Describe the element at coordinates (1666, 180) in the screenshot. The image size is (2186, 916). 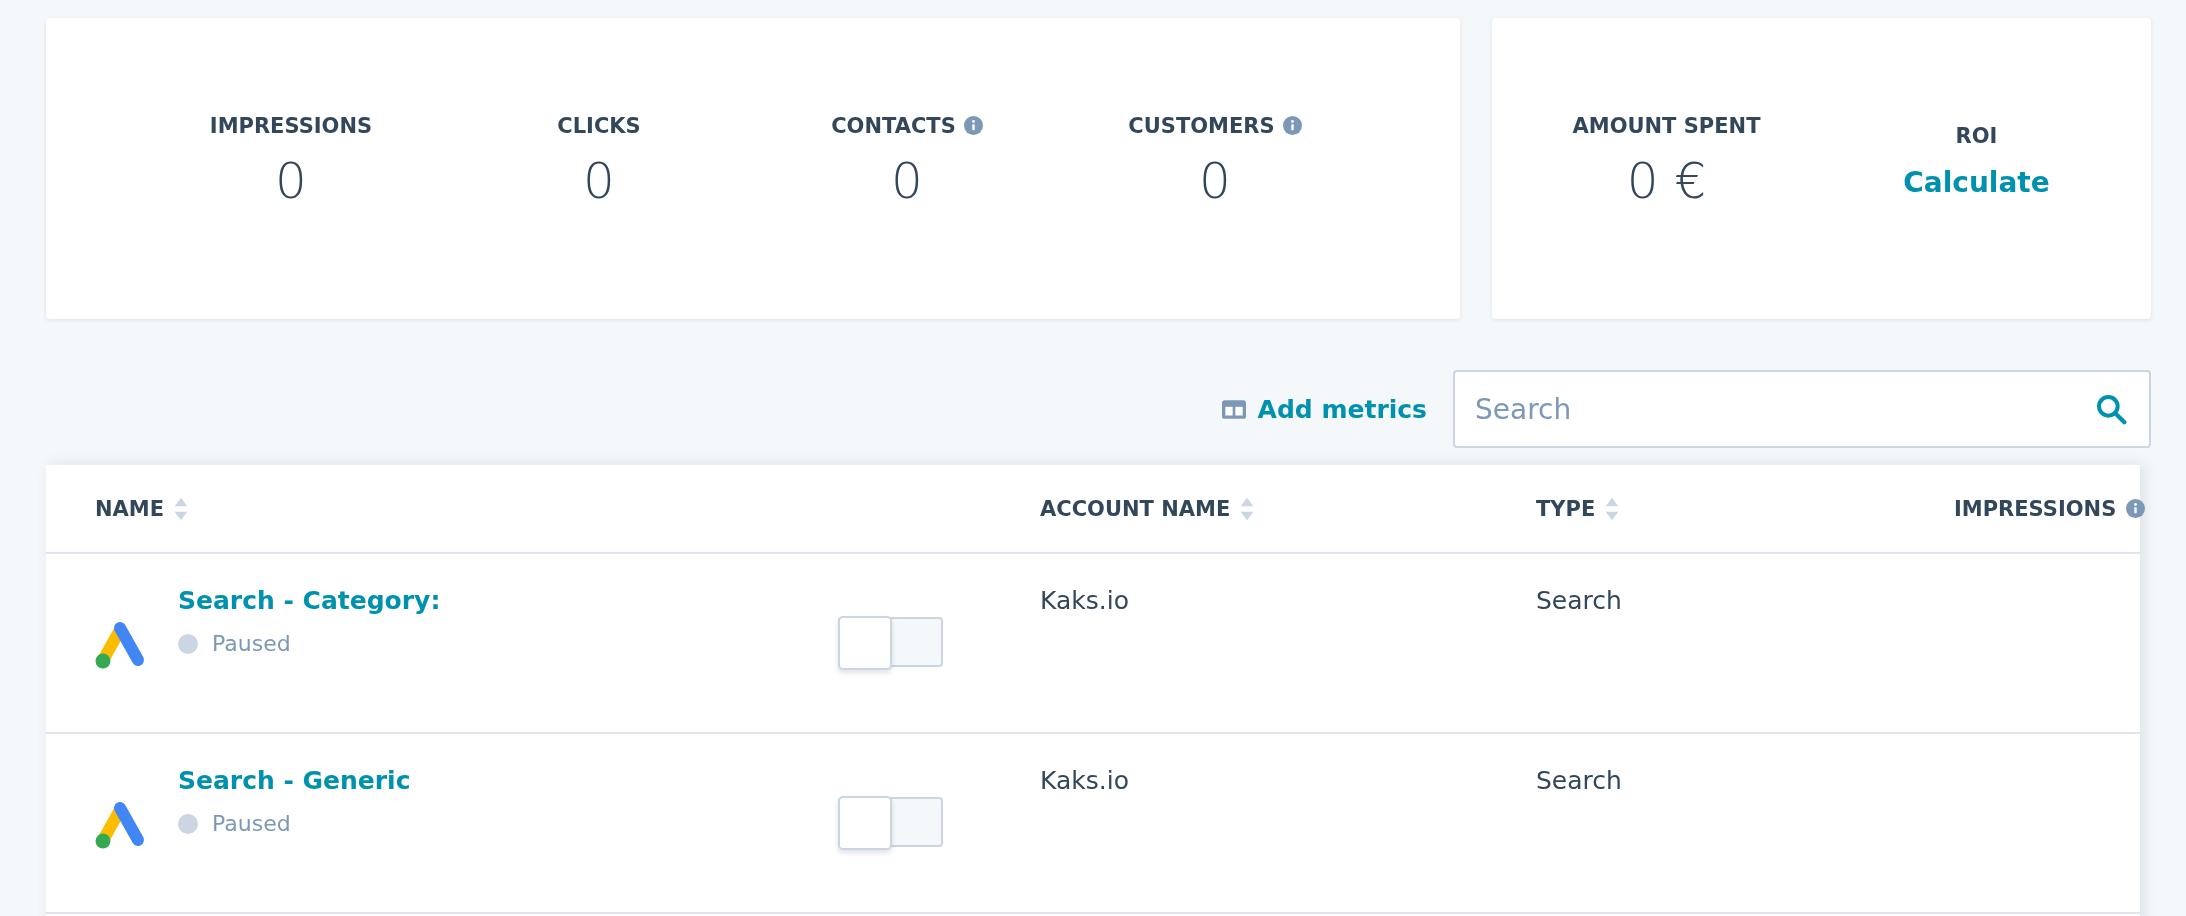
I see `metric-value: 0 €` at that location.